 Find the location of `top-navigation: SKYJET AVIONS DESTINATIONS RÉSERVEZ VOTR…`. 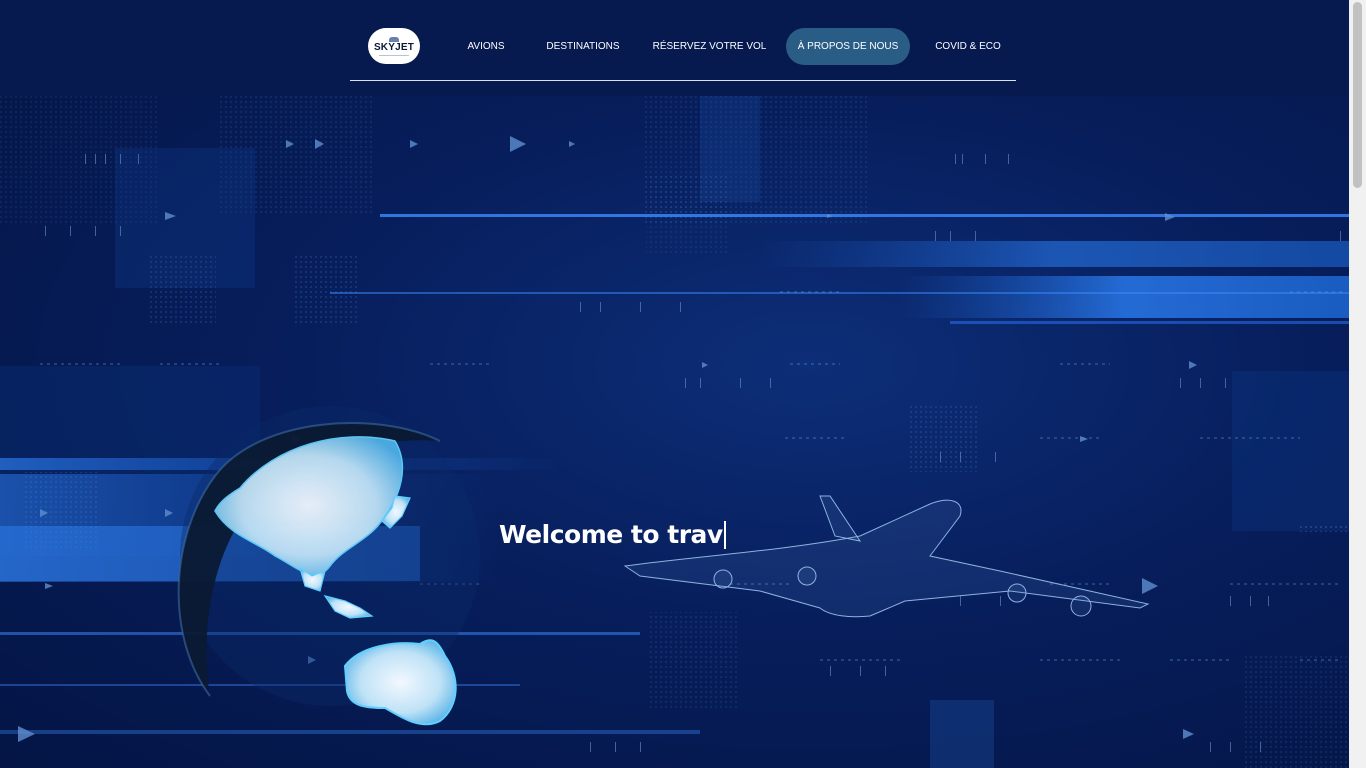

top-navigation: SKYJET AVIONS DESTINATIONS RÉSERVEZ VOTR… is located at coordinates (683, 40).